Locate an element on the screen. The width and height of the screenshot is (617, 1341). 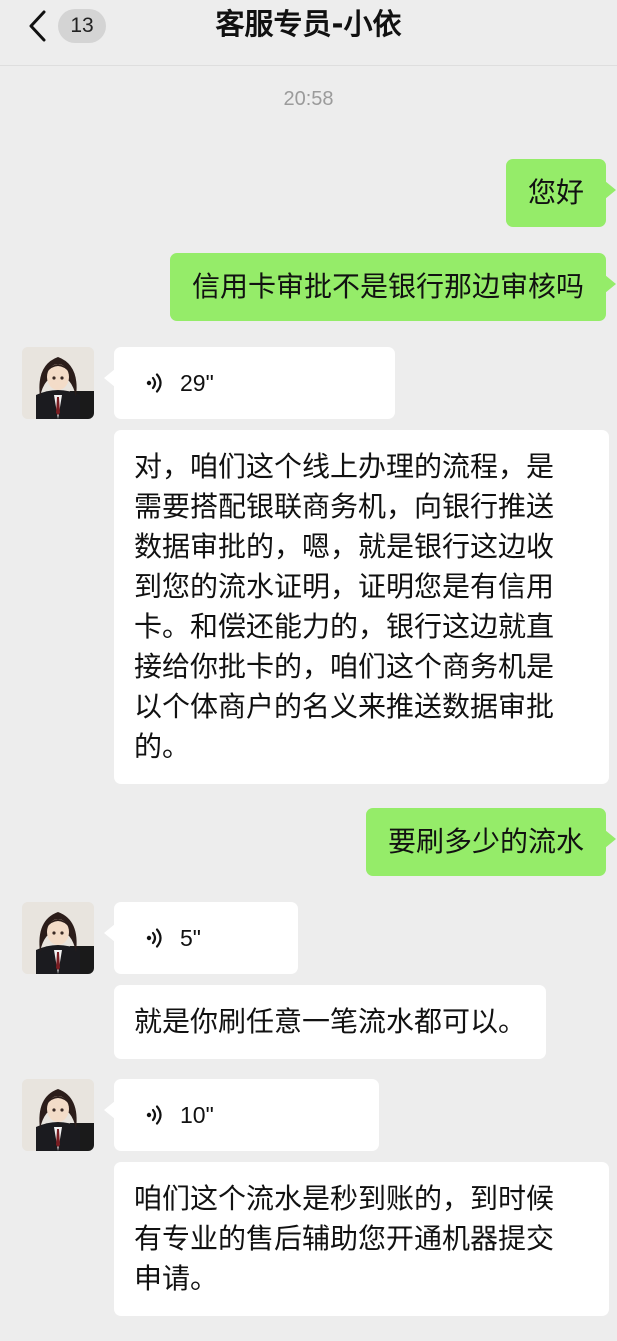
incoming-voice-message: 29" is located at coordinates (249, 383).